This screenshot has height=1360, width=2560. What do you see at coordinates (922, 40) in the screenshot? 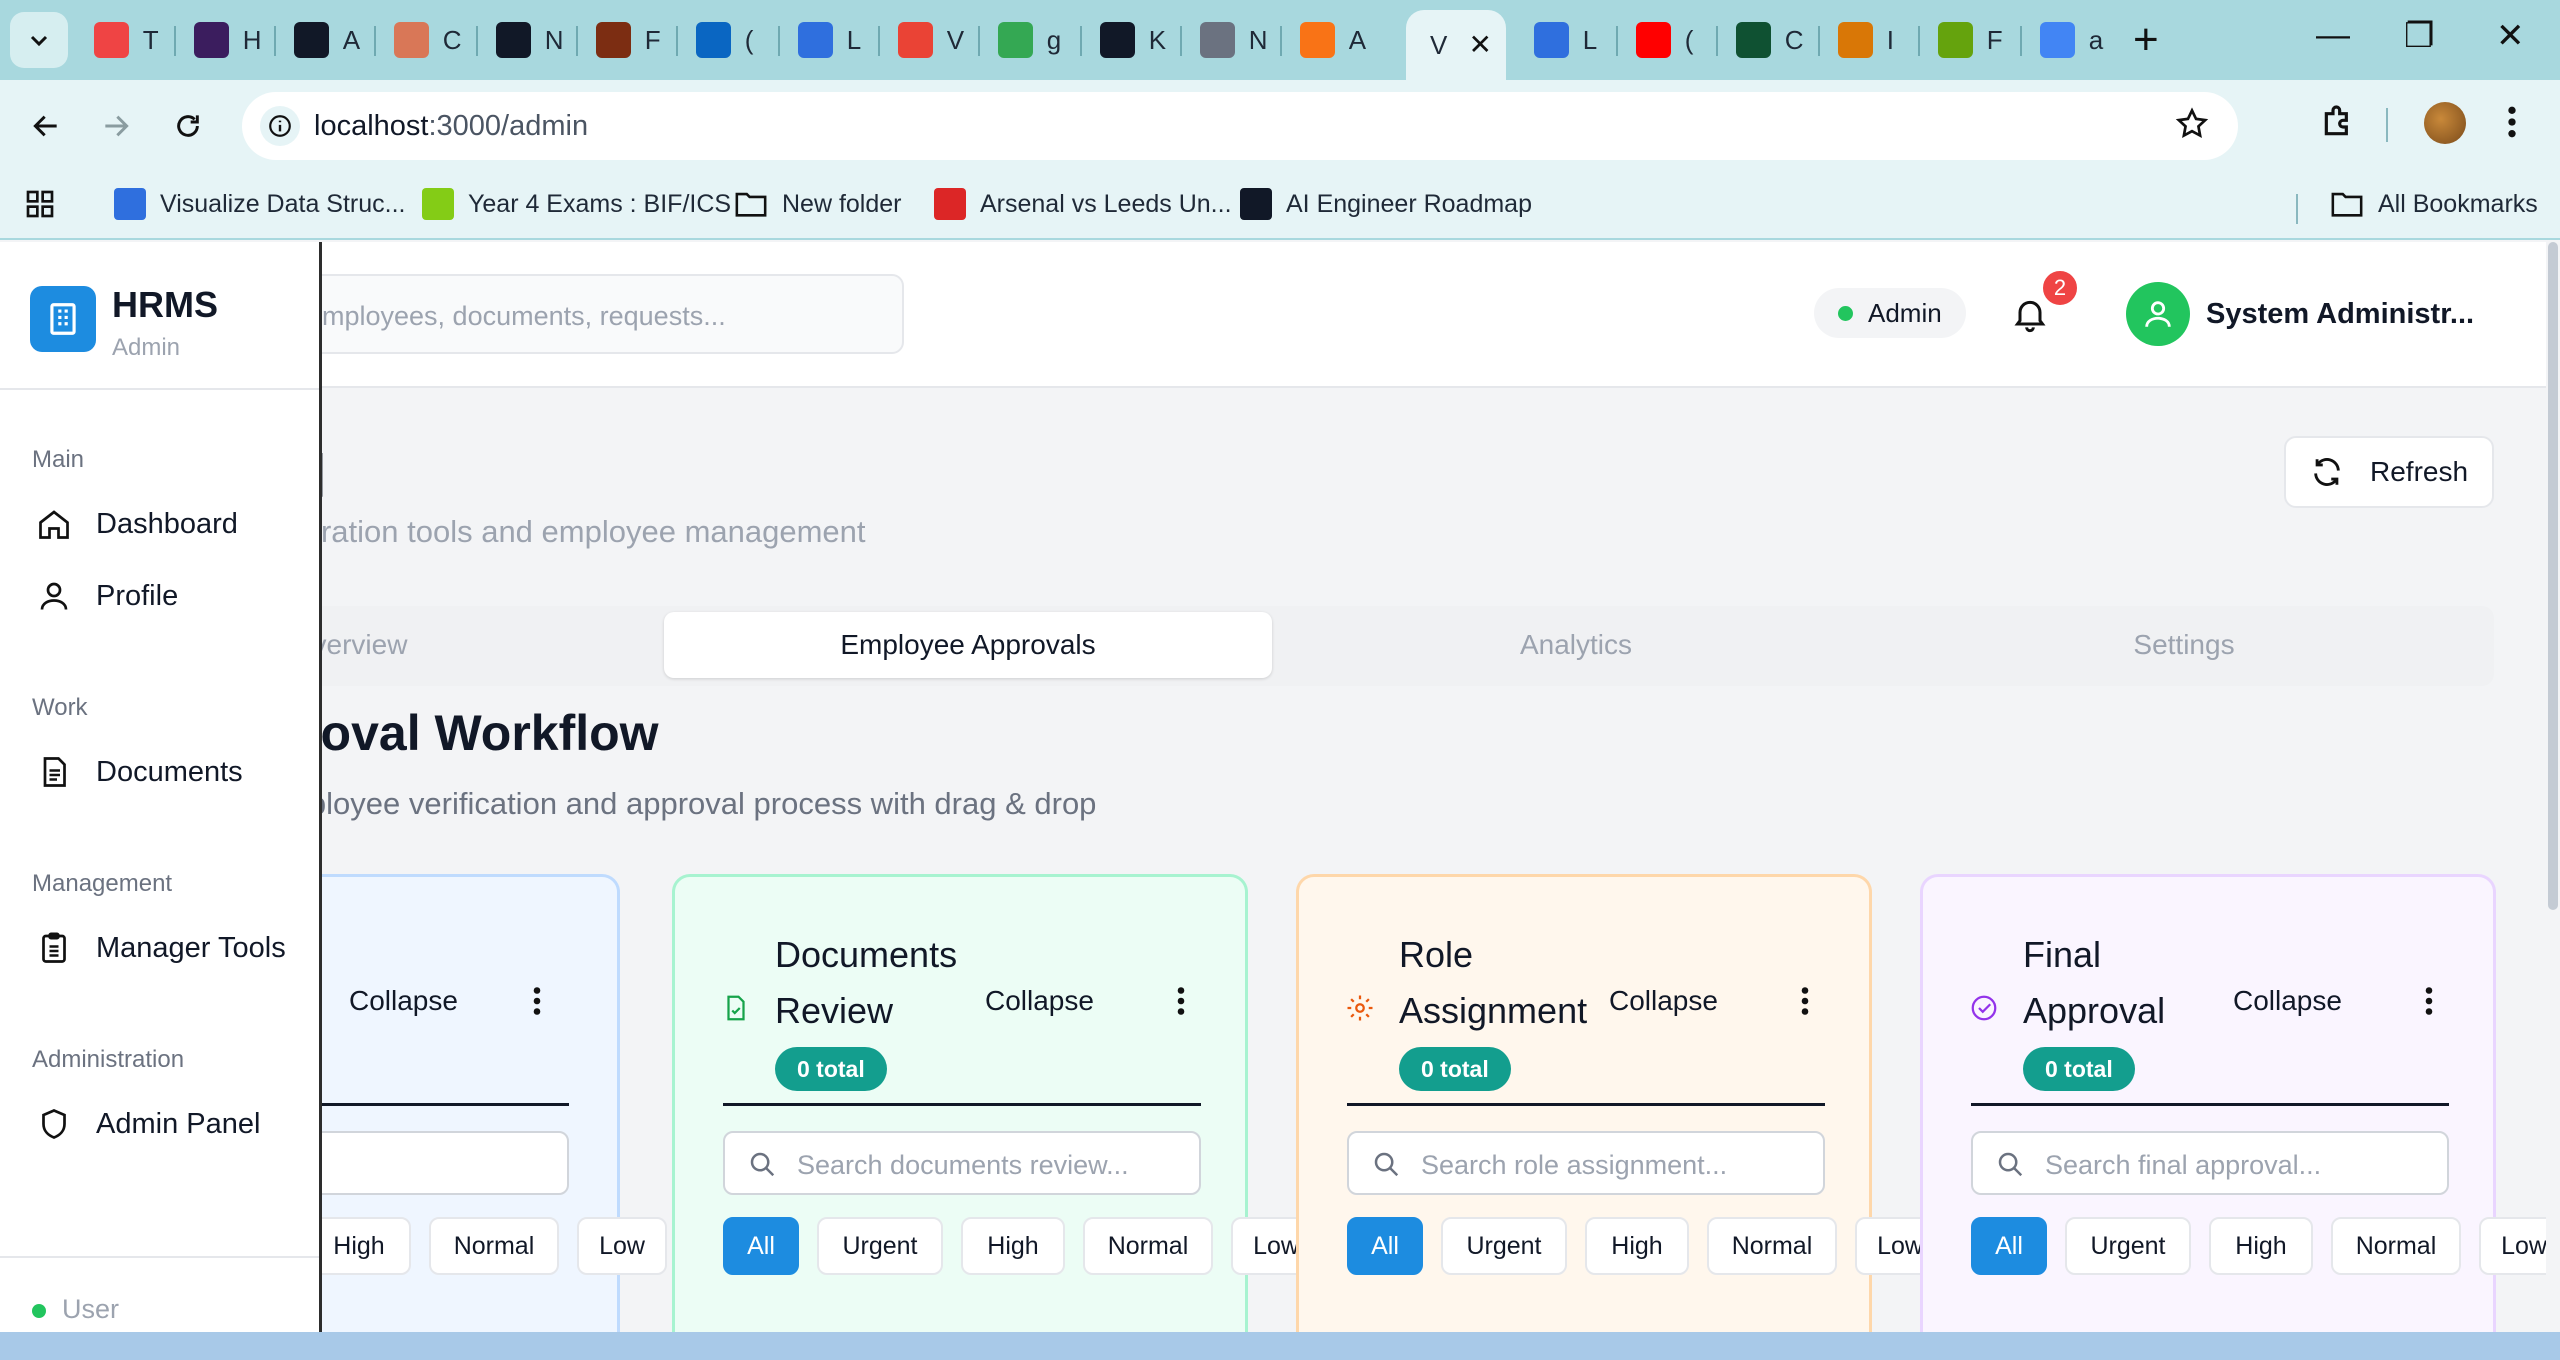
I see `browser-tab: V` at bounding box center [922, 40].